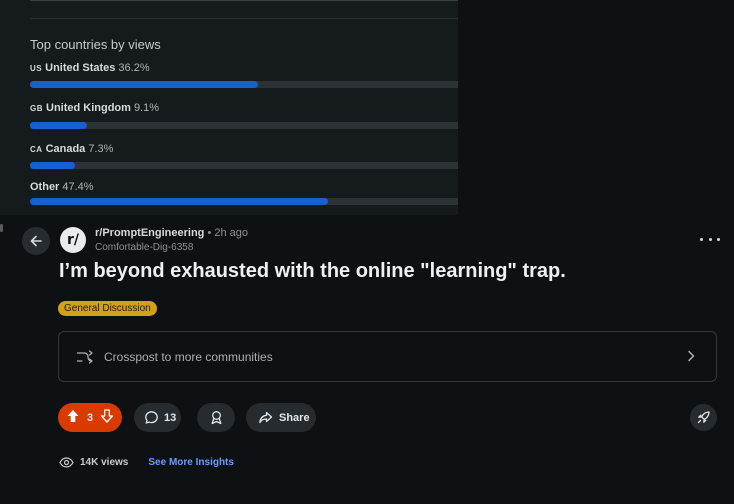 The width and height of the screenshot is (734, 504). What do you see at coordinates (266, 417) in the screenshot?
I see `share-icon` at bounding box center [266, 417].